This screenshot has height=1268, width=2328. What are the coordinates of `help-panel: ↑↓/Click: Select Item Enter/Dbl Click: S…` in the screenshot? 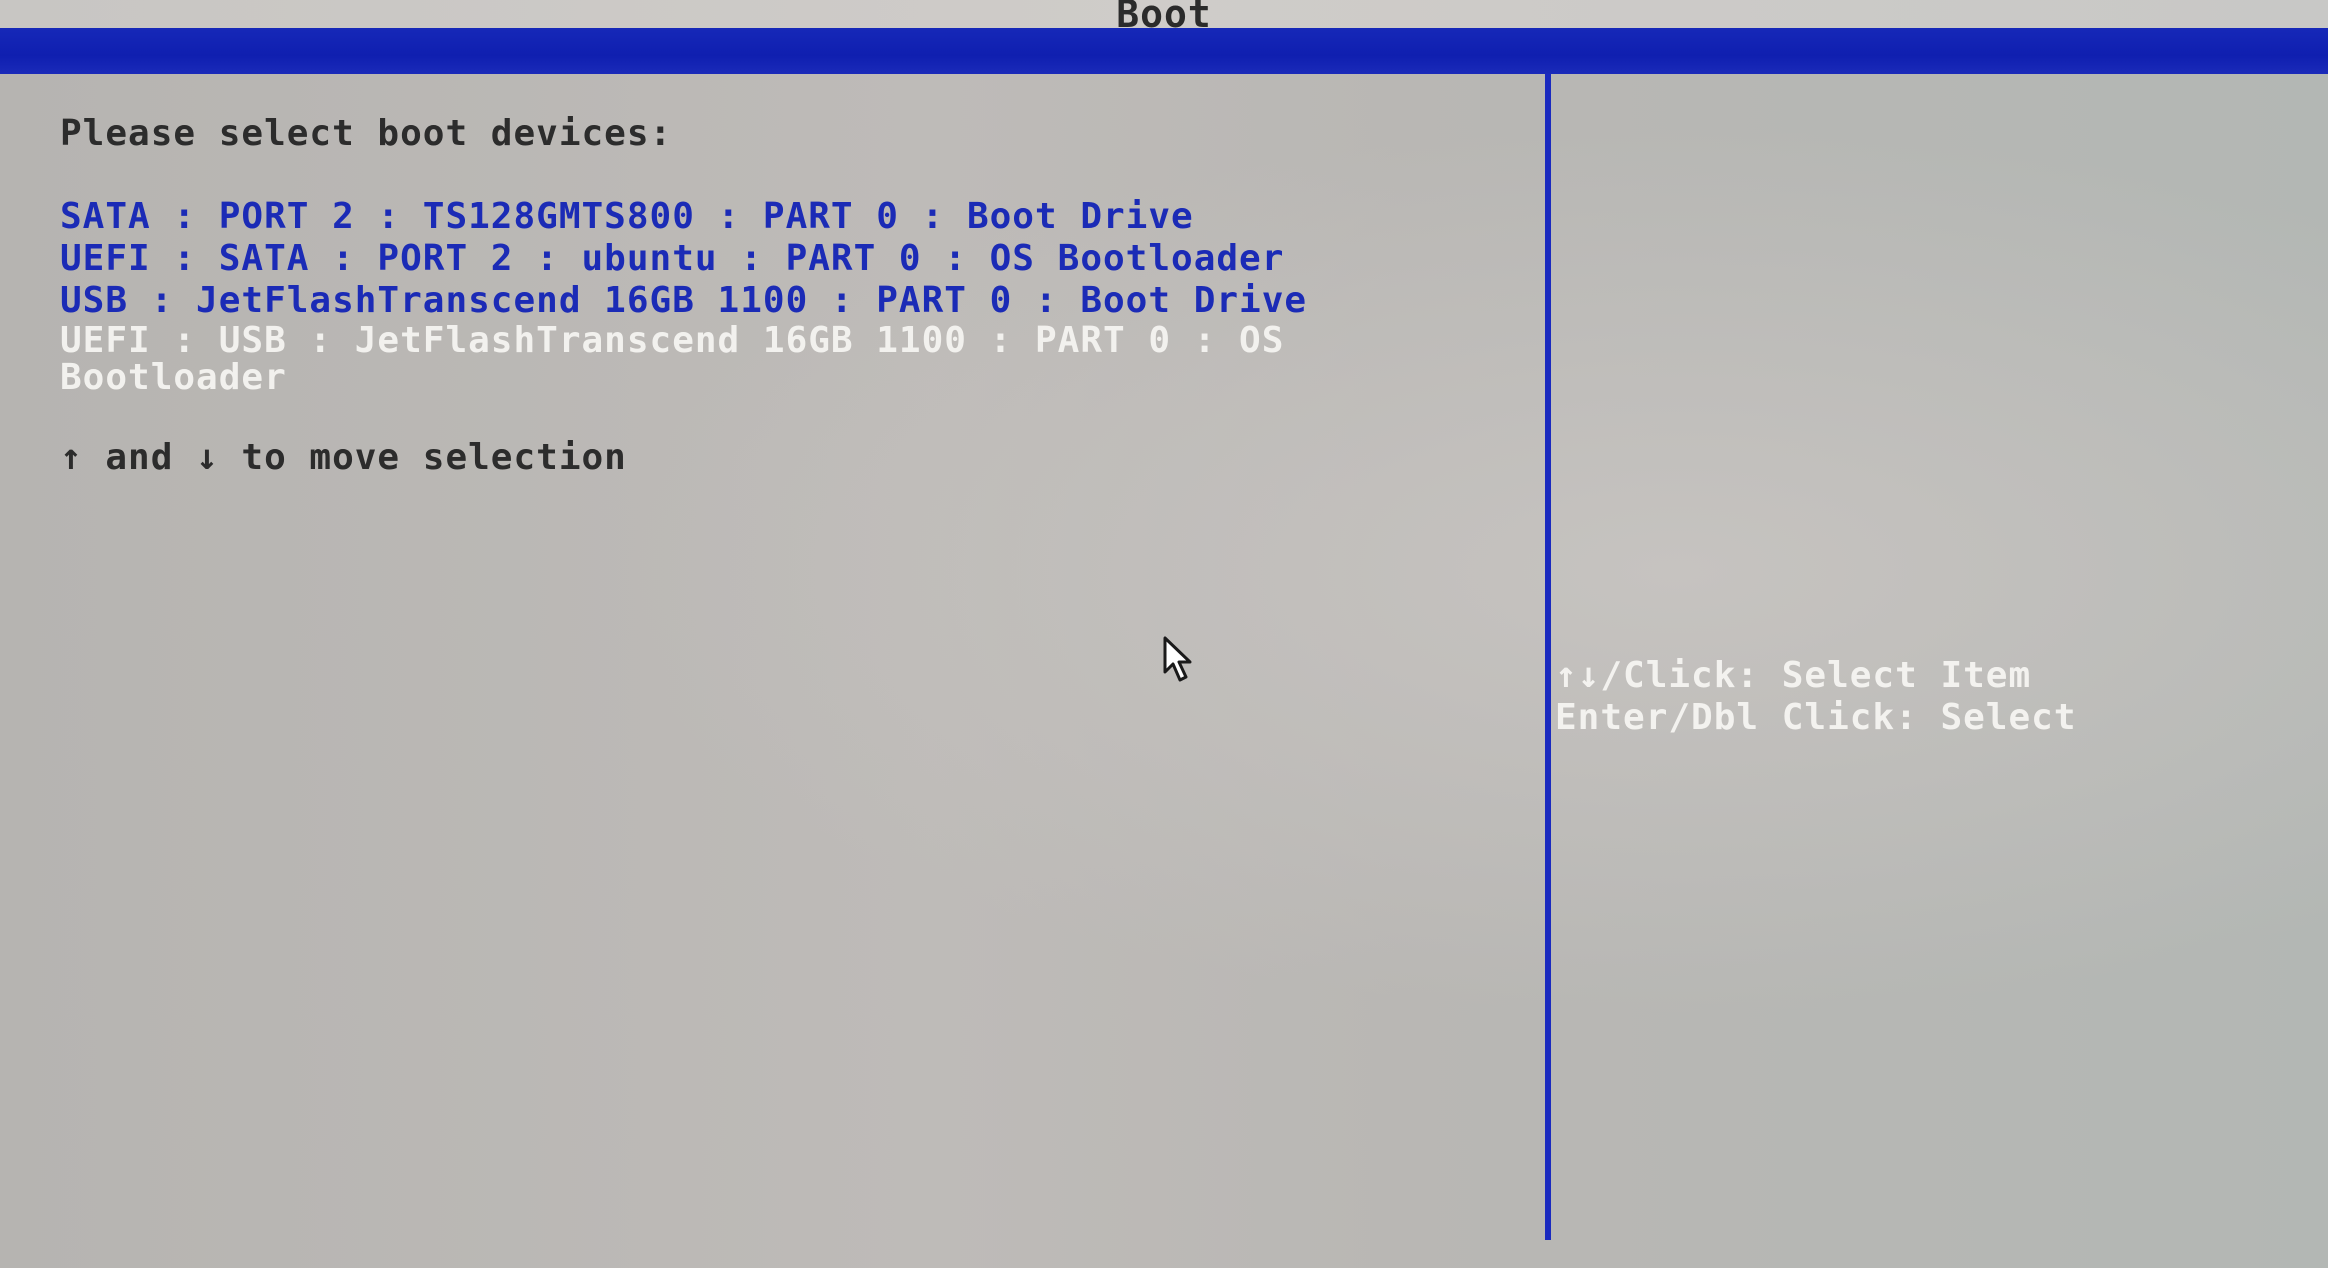 It's located at (1935, 697).